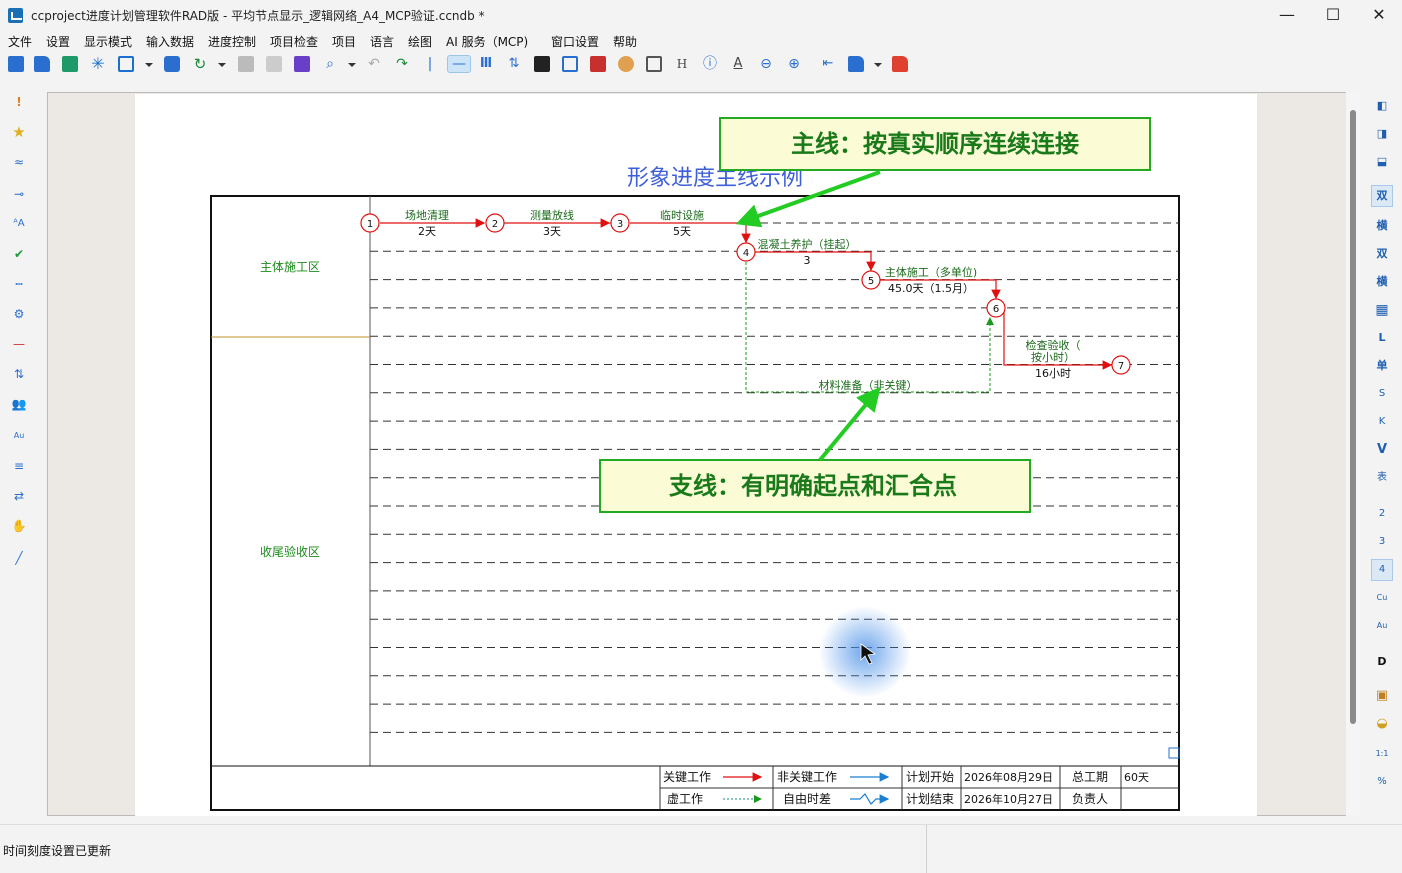 This screenshot has height=873, width=1402. What do you see at coordinates (420, 41) in the screenshot?
I see `menu-draw: 绘图` at bounding box center [420, 41].